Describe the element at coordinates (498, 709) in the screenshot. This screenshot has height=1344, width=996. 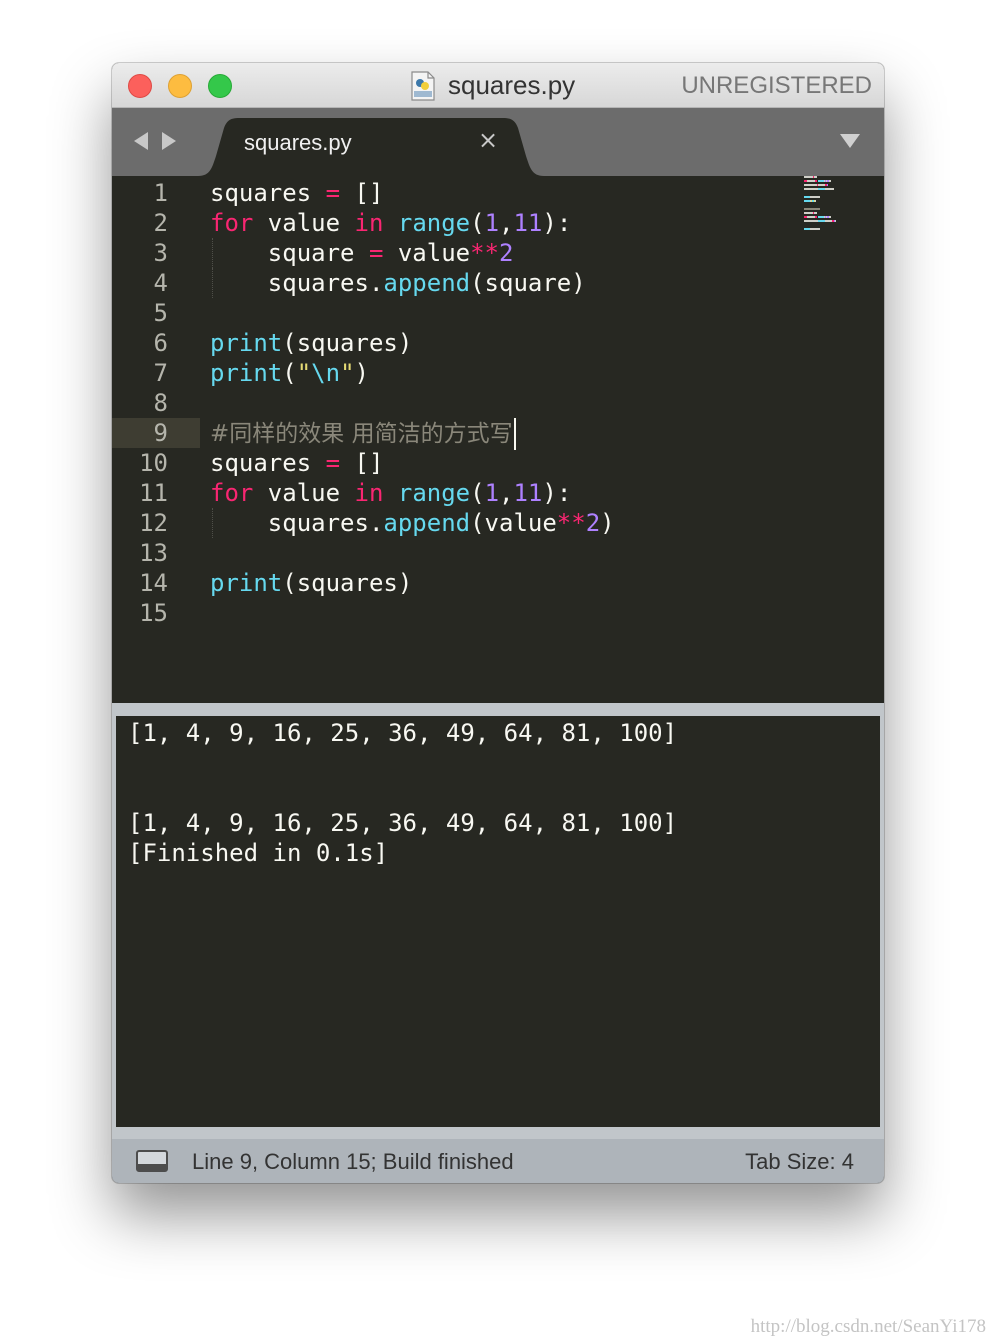
I see `panel-splitter` at that location.